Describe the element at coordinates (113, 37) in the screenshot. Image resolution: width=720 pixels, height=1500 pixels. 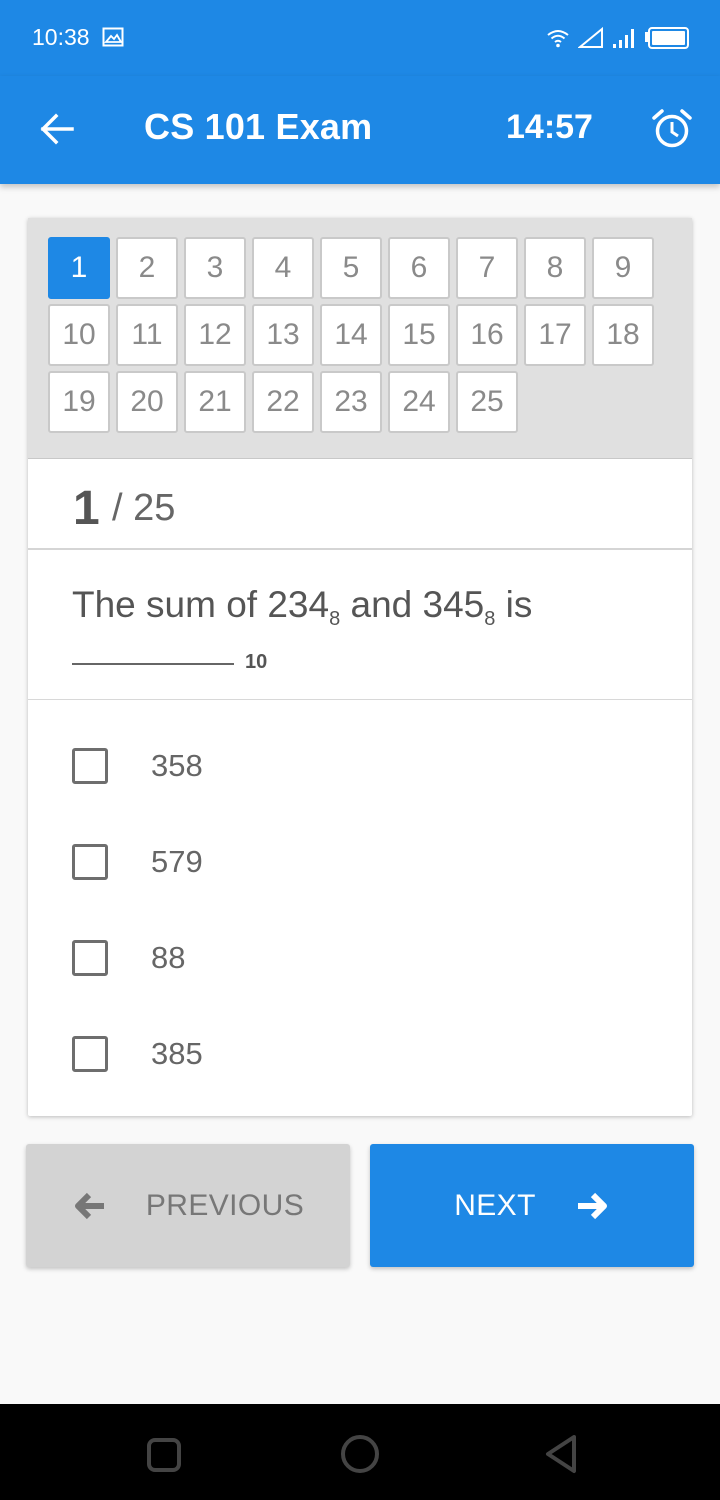
I see `image-icon` at that location.